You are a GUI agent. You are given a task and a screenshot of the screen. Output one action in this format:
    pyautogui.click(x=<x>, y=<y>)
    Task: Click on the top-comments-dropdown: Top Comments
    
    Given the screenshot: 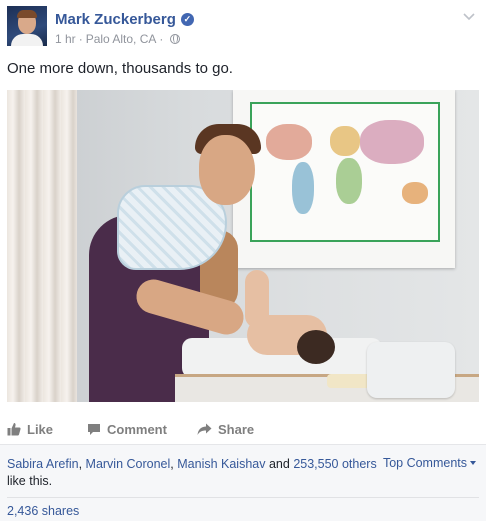 What is the action you would take?
    pyautogui.click(x=429, y=463)
    